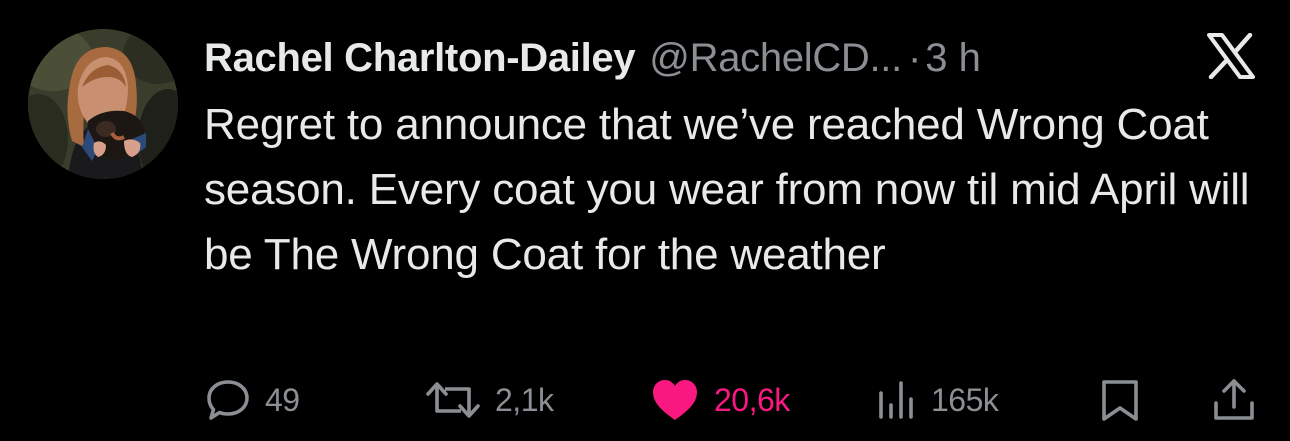 The height and width of the screenshot is (441, 1290). What do you see at coordinates (752, 399) in the screenshot?
I see `like-count: 20,6k` at bounding box center [752, 399].